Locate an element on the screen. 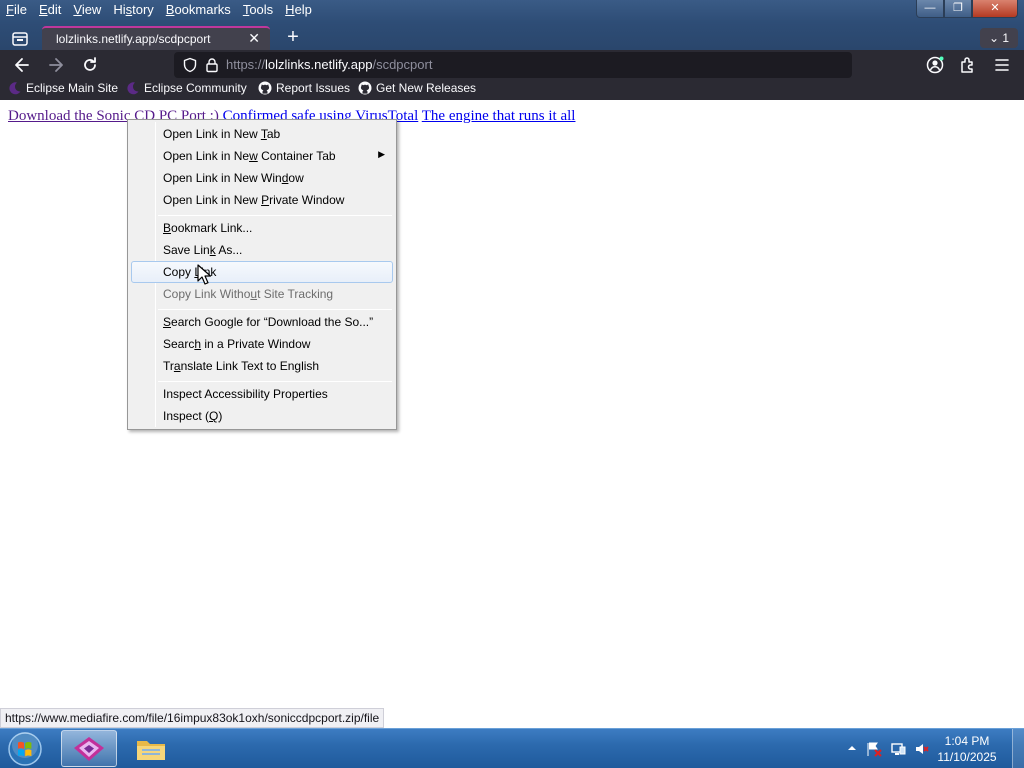 The image size is (1024, 768). hamburger-menu-icon is located at coordinates (1002, 65).